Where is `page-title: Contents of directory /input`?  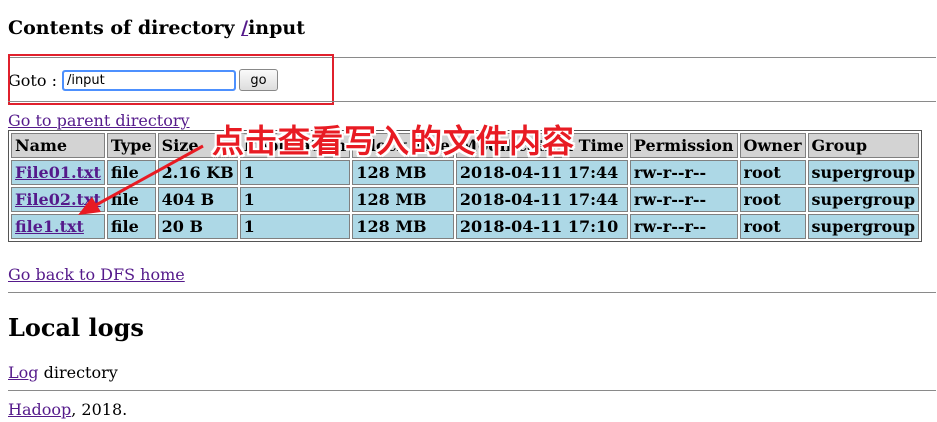 page-title: Contents of directory /input is located at coordinates (156, 28).